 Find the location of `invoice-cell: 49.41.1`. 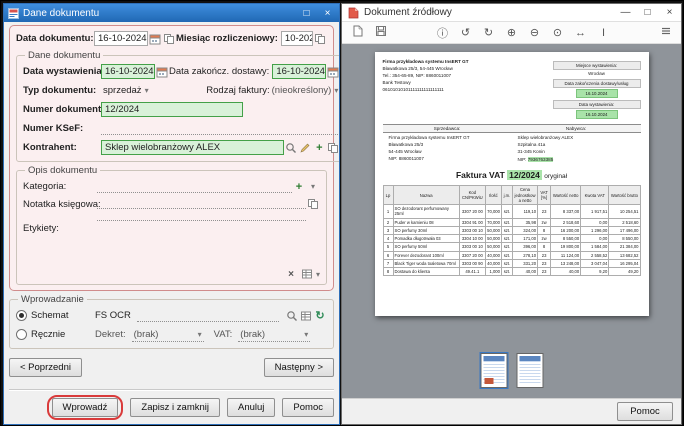

invoice-cell: 49.41.1 is located at coordinates (472, 272).